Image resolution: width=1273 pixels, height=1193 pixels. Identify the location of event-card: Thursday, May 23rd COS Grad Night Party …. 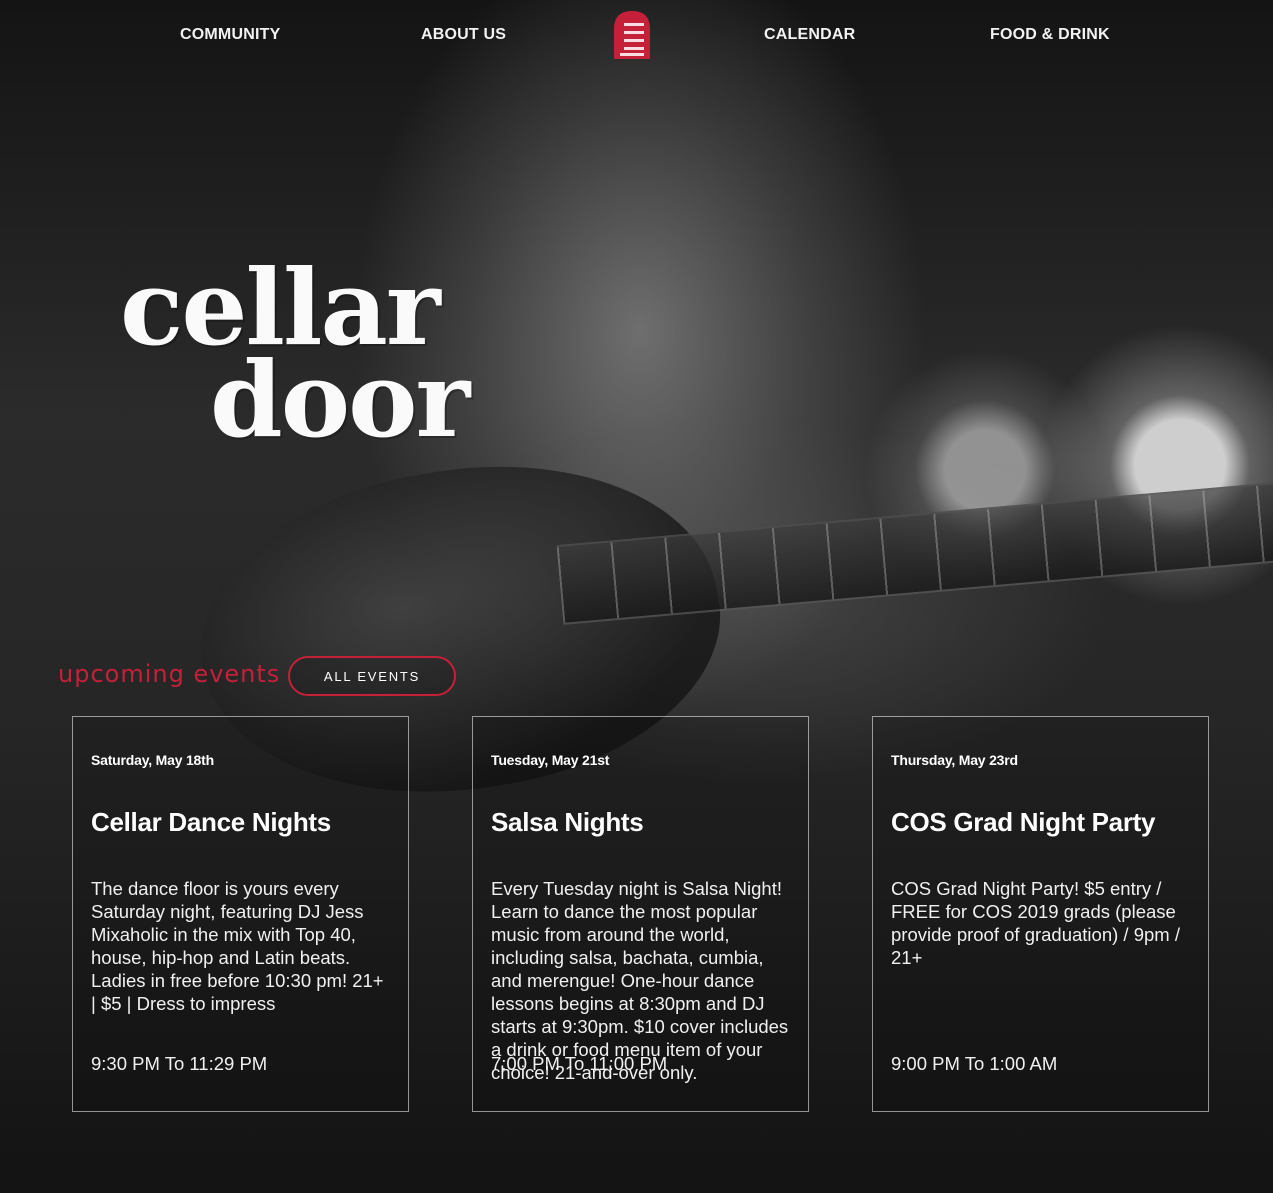
(1040, 914).